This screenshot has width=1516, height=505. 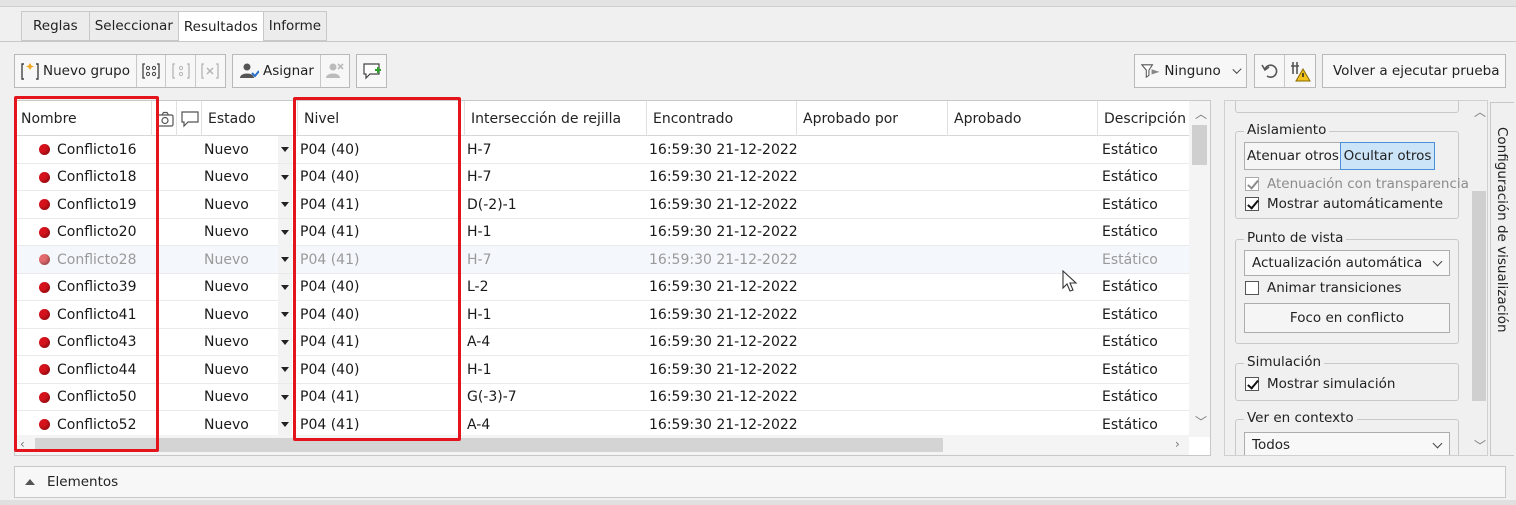 I want to click on warning-settings-button, so click(x=1300, y=71).